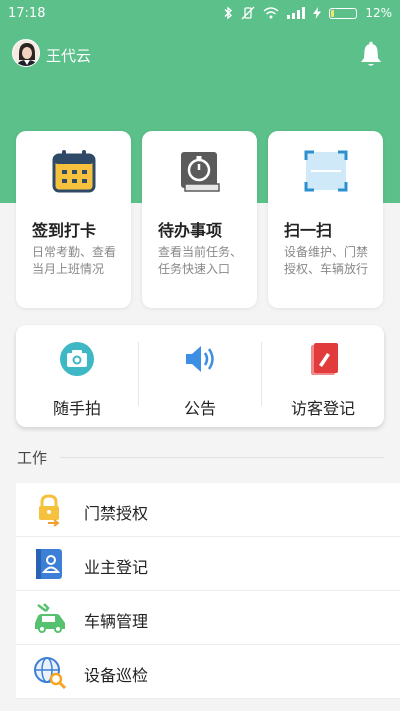 This screenshot has height=711, width=400. What do you see at coordinates (74, 171) in the screenshot?
I see `calendar-icon` at bounding box center [74, 171].